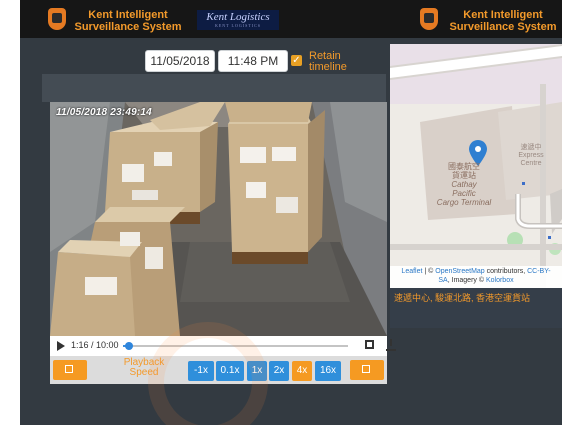 The image size is (562, 425). I want to click on map-label-express: 速遞中 Express Centre, so click(531, 156).